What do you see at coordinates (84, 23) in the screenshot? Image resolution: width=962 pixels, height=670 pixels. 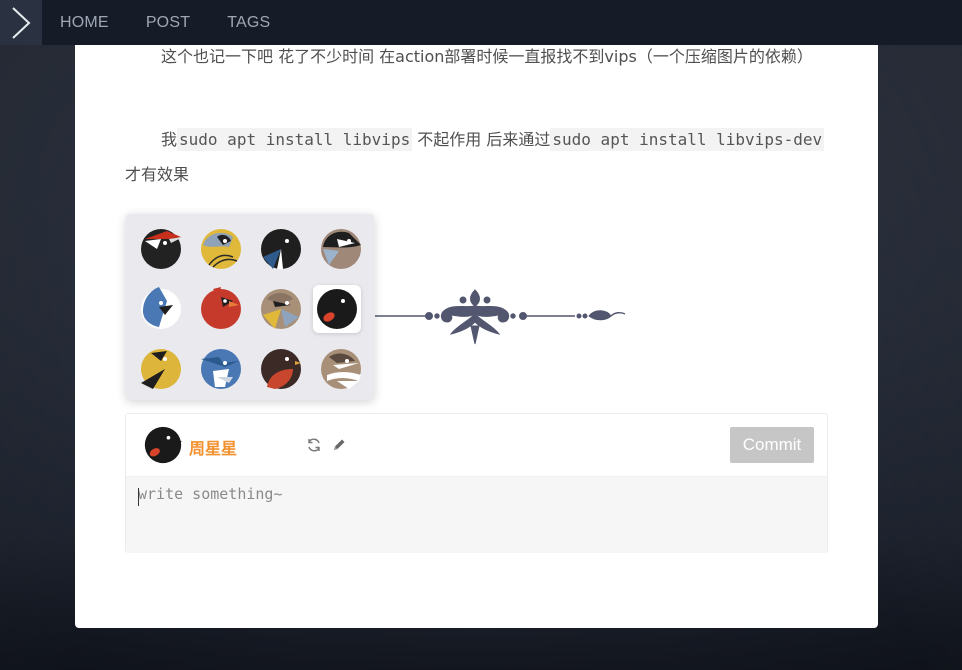 I see `nav-link-home: HOME` at bounding box center [84, 23].